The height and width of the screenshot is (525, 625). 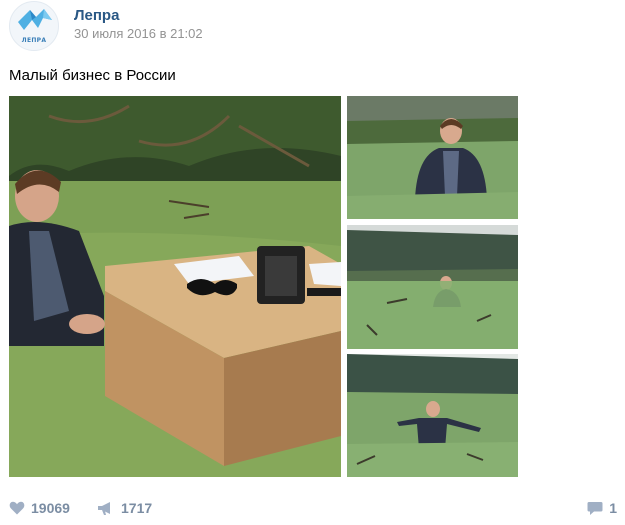 What do you see at coordinates (96, 15) in the screenshot?
I see `author-name: Лепра` at bounding box center [96, 15].